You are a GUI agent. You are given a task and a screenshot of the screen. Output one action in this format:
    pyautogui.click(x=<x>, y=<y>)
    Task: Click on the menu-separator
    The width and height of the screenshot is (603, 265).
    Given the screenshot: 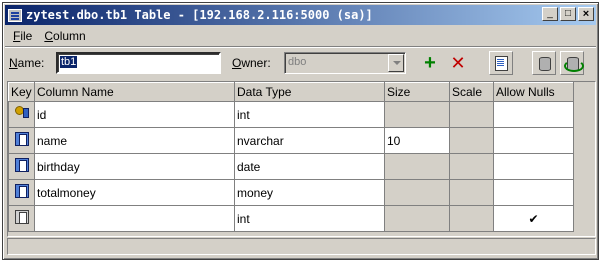 What is the action you would take?
    pyautogui.click(x=300, y=47)
    